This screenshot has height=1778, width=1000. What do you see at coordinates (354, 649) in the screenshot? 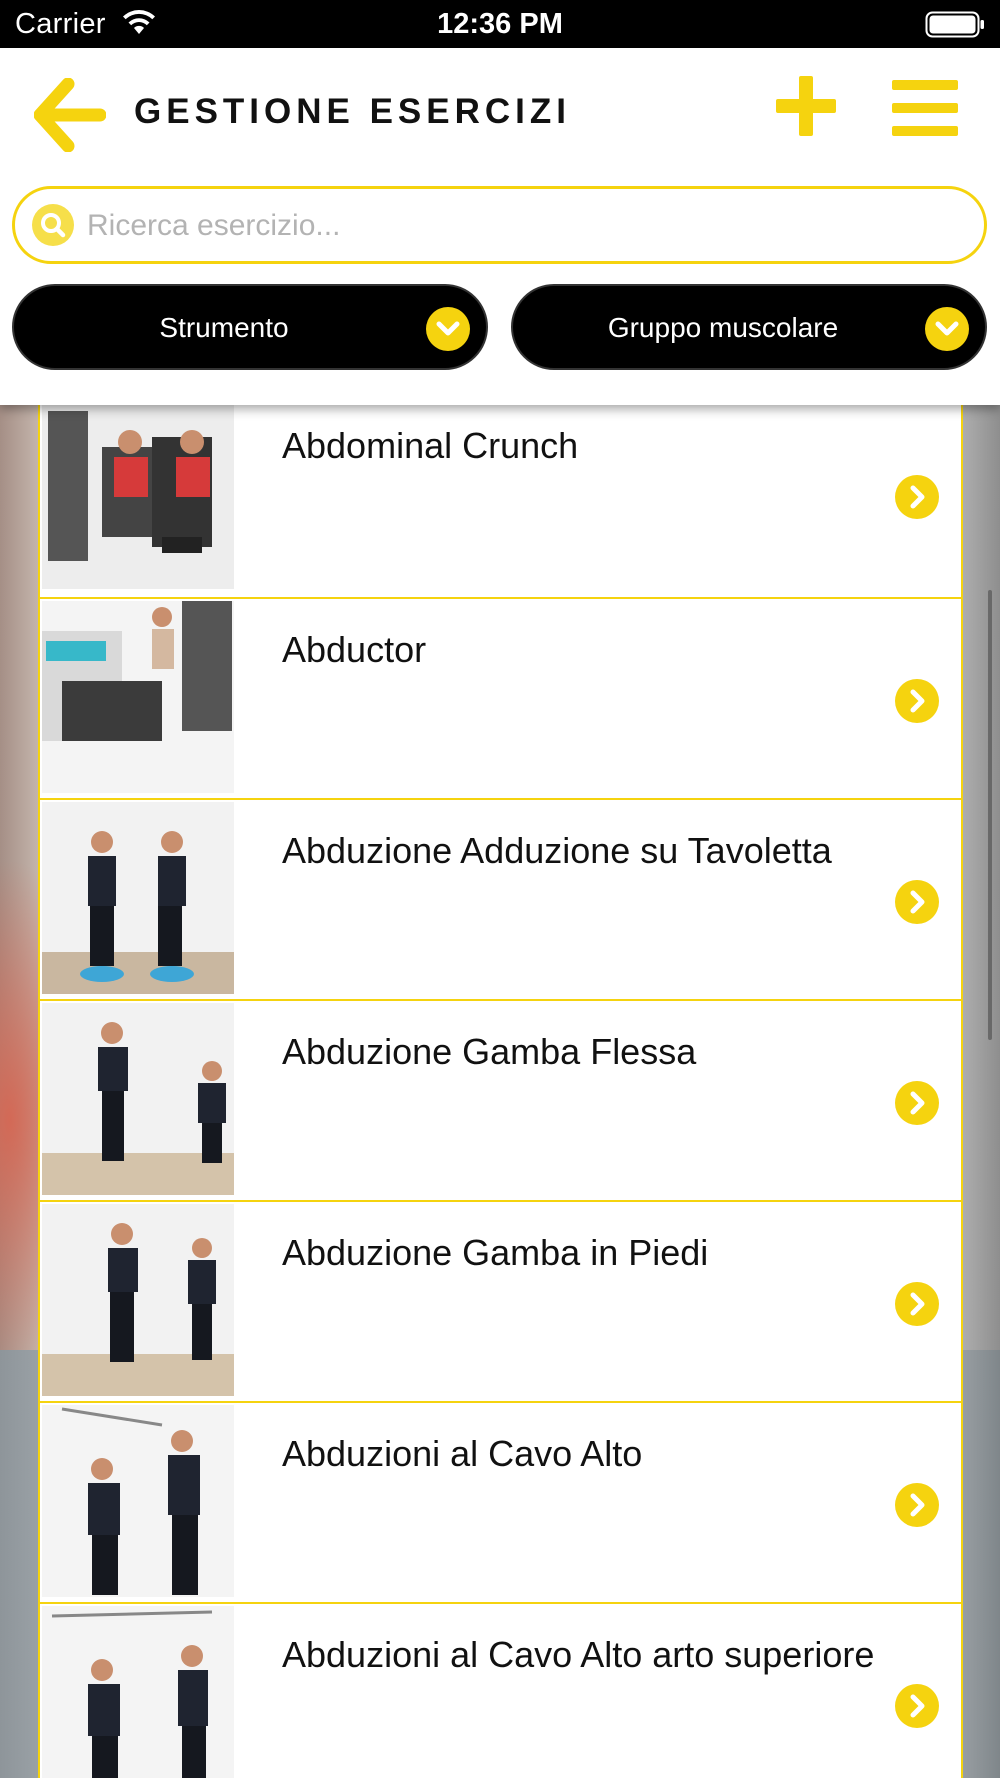
I see `exercise-title: Abductor` at bounding box center [354, 649].